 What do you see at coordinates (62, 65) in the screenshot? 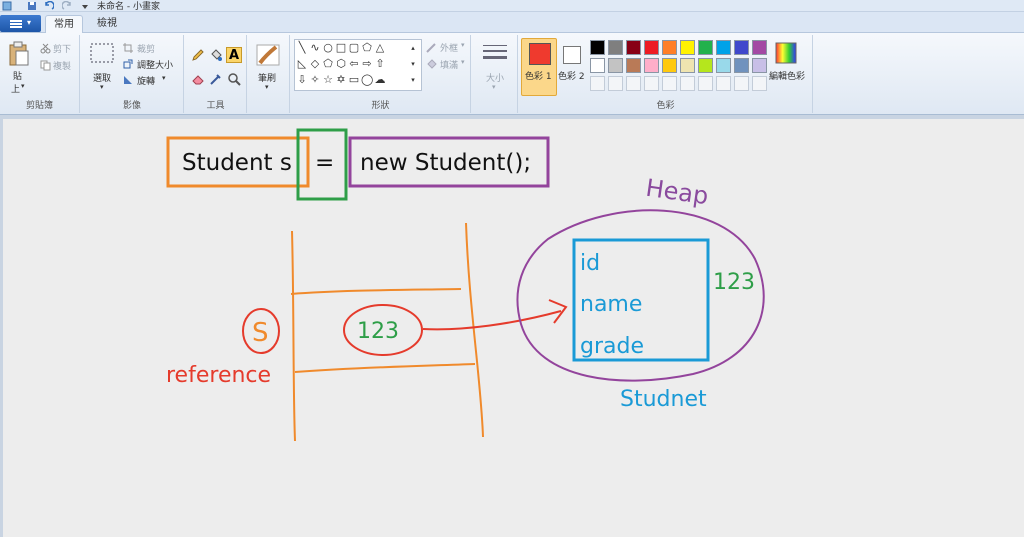
I see `copy-button: 複製` at bounding box center [62, 65].